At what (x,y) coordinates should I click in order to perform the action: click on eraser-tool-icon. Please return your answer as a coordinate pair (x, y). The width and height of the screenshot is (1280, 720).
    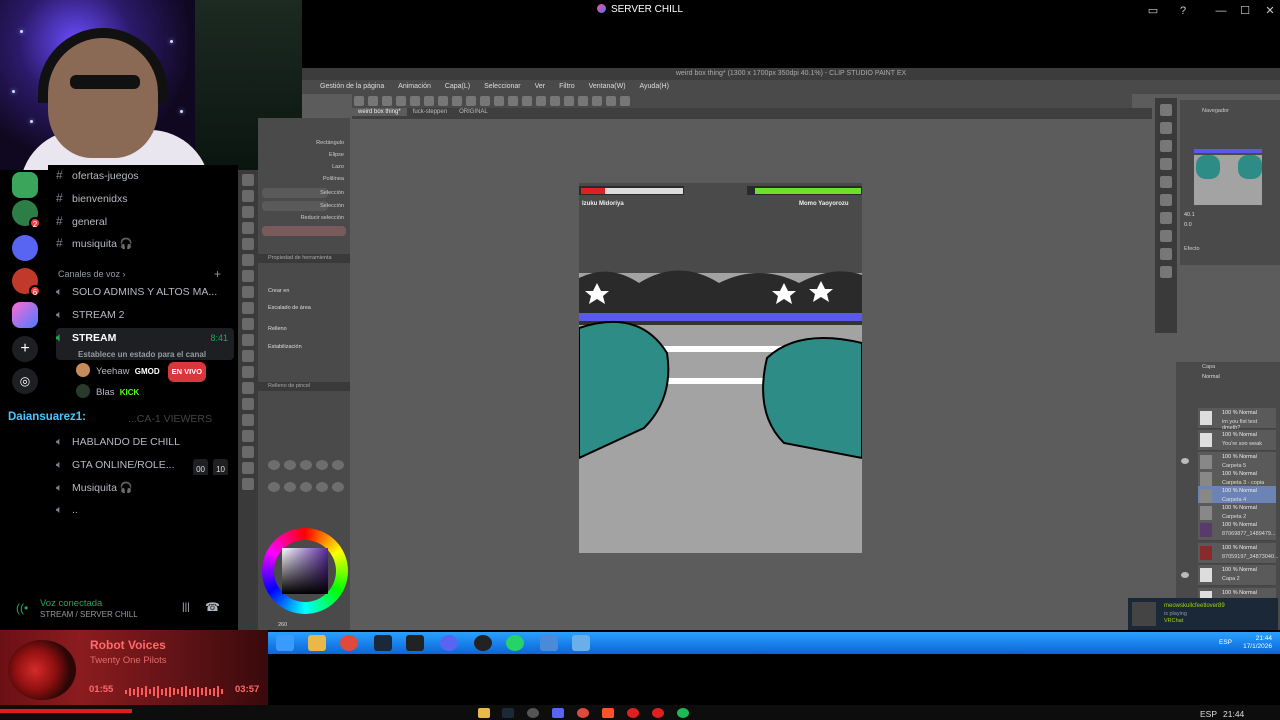
    Looking at the image, I should click on (248, 308).